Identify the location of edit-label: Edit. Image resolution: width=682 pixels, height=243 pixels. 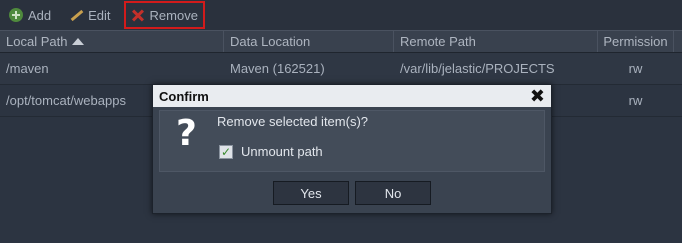
(99, 15).